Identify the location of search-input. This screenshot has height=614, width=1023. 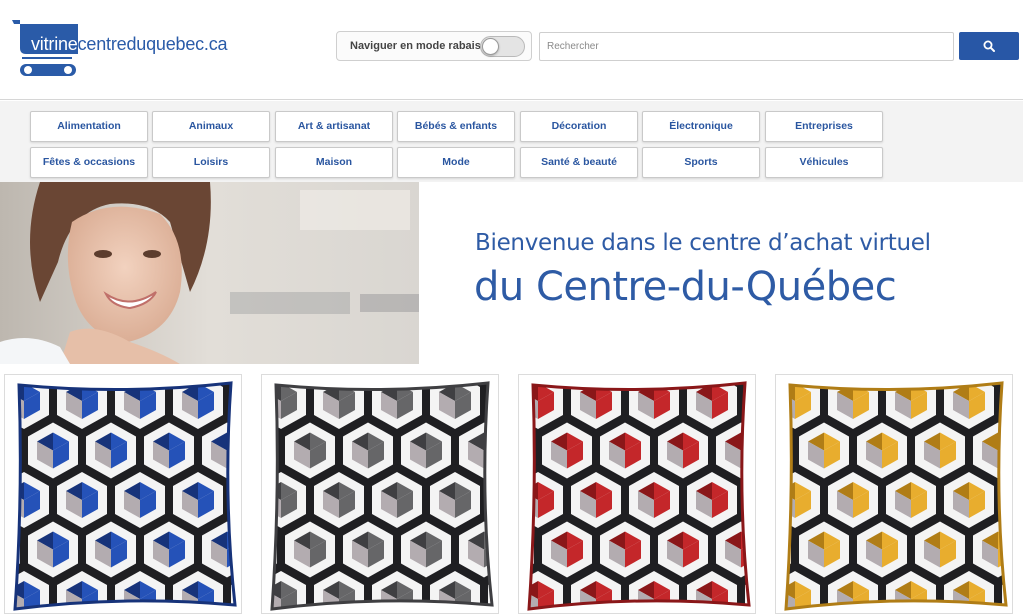
(746, 46).